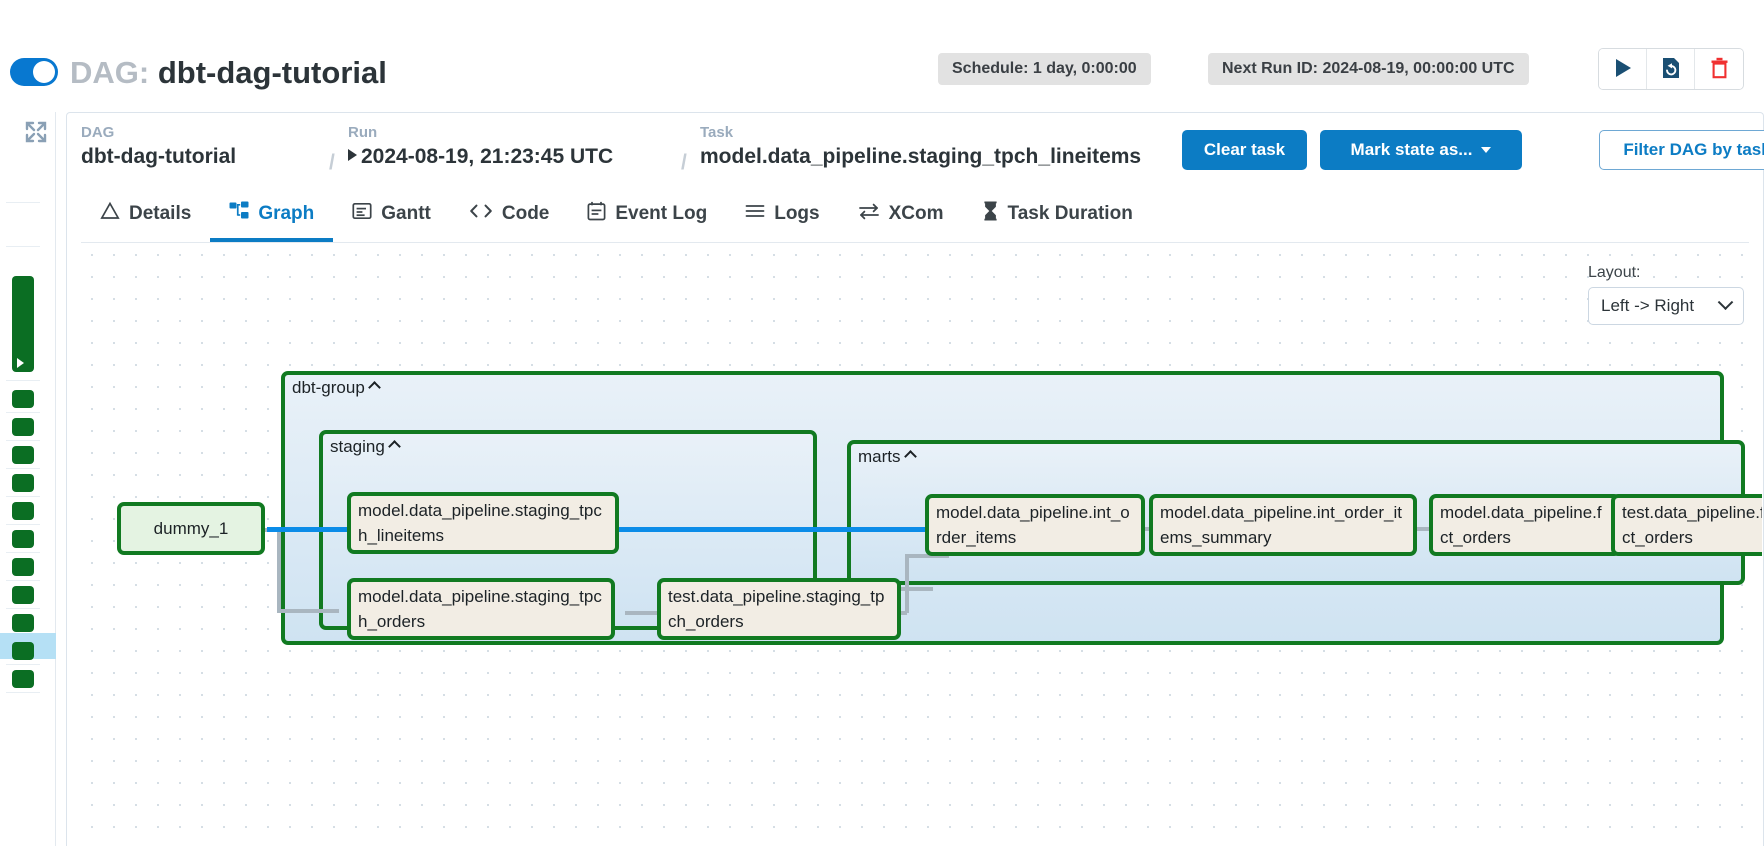  Describe the element at coordinates (36, 132) in the screenshot. I see `expand-arrows-icon` at that location.